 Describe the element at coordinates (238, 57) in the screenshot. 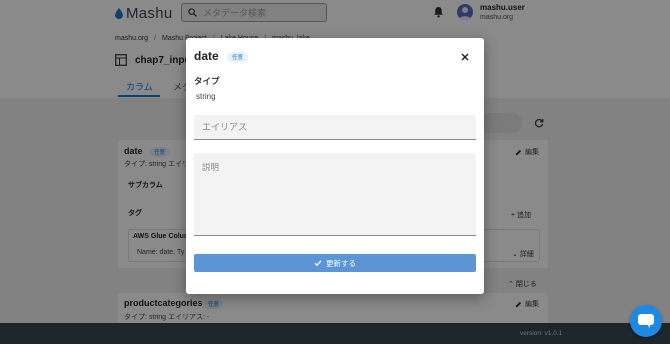

I see `optional-badge: 任意` at that location.